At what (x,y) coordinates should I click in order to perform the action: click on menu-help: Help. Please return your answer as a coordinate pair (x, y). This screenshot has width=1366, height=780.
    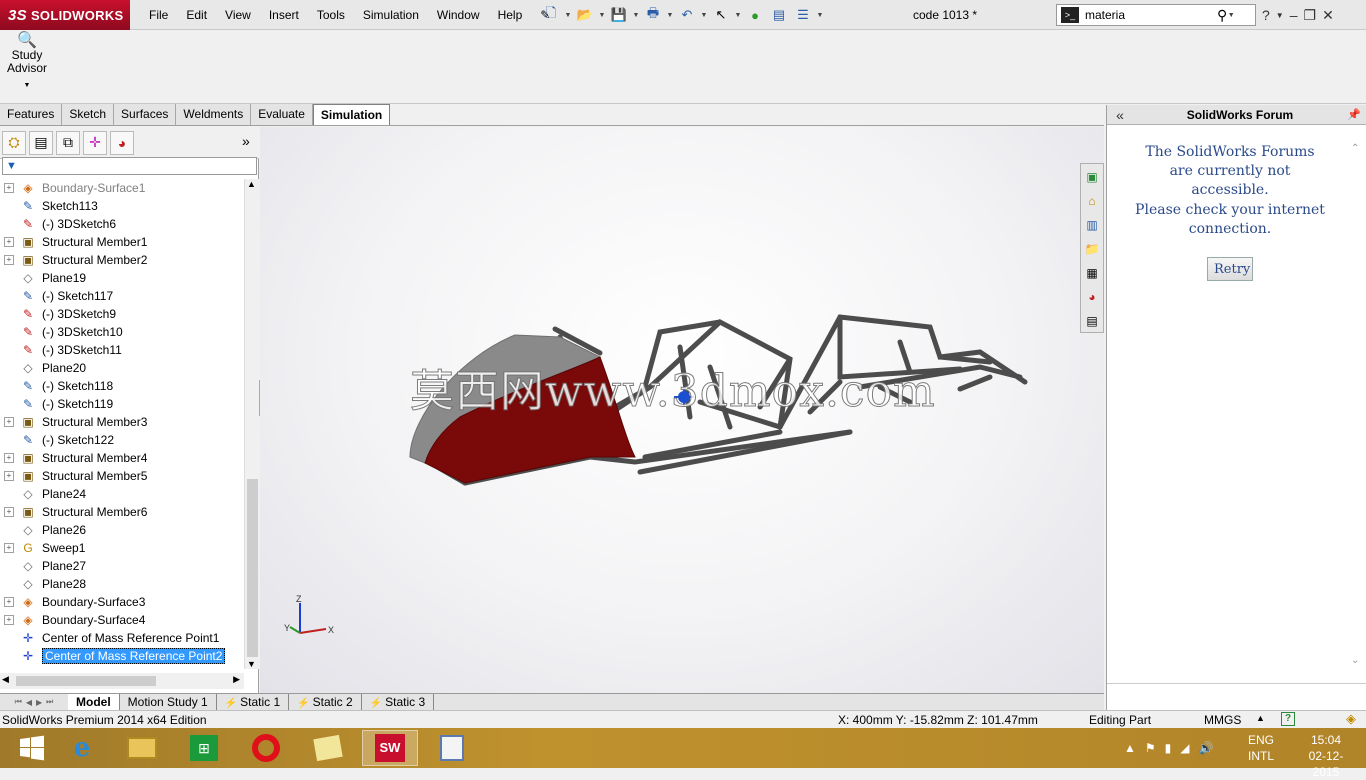
    Looking at the image, I should click on (510, 15).